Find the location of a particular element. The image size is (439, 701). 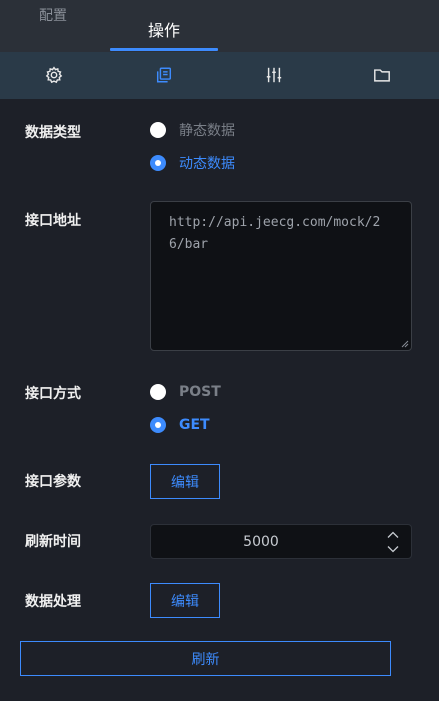

decrement-arrow-icon is located at coordinates (393, 549).